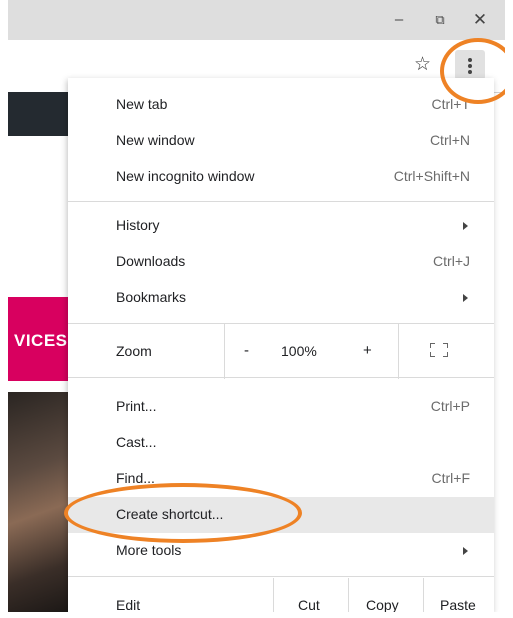 The image size is (513, 618). Describe the element at coordinates (281, 262) in the screenshot. I see `menu-item-downloads: Downloads Ctrl+J` at that location.